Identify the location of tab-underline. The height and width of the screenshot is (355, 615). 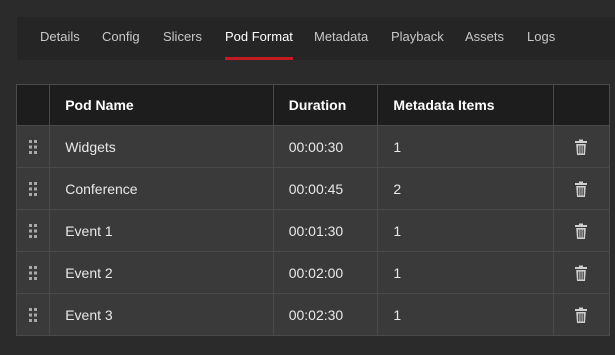
(259, 58).